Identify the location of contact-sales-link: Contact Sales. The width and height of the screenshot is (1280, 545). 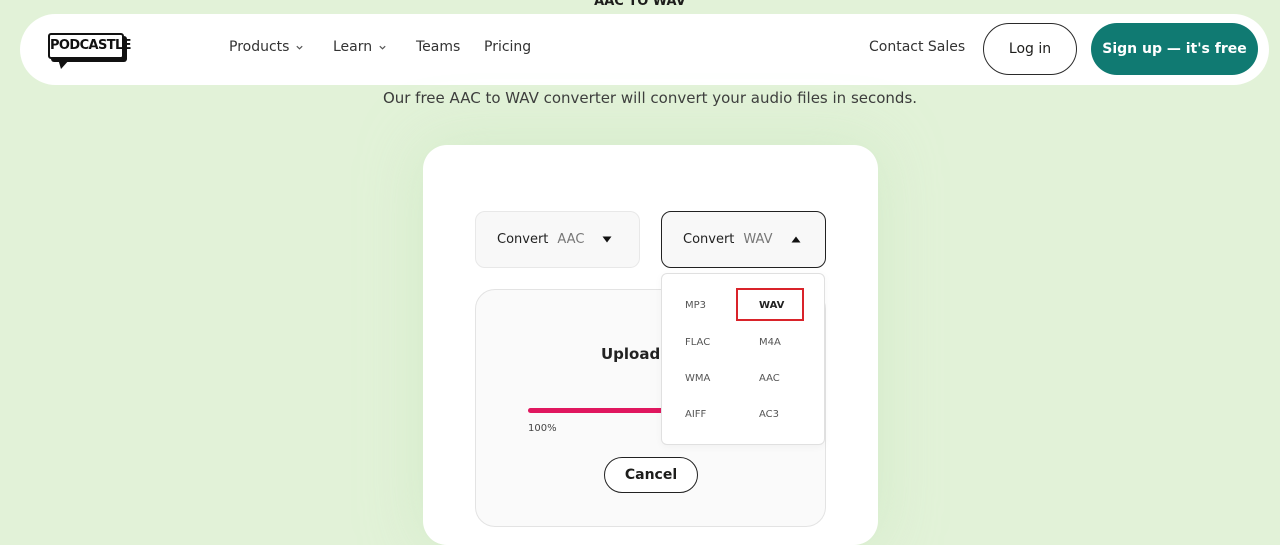
(917, 47).